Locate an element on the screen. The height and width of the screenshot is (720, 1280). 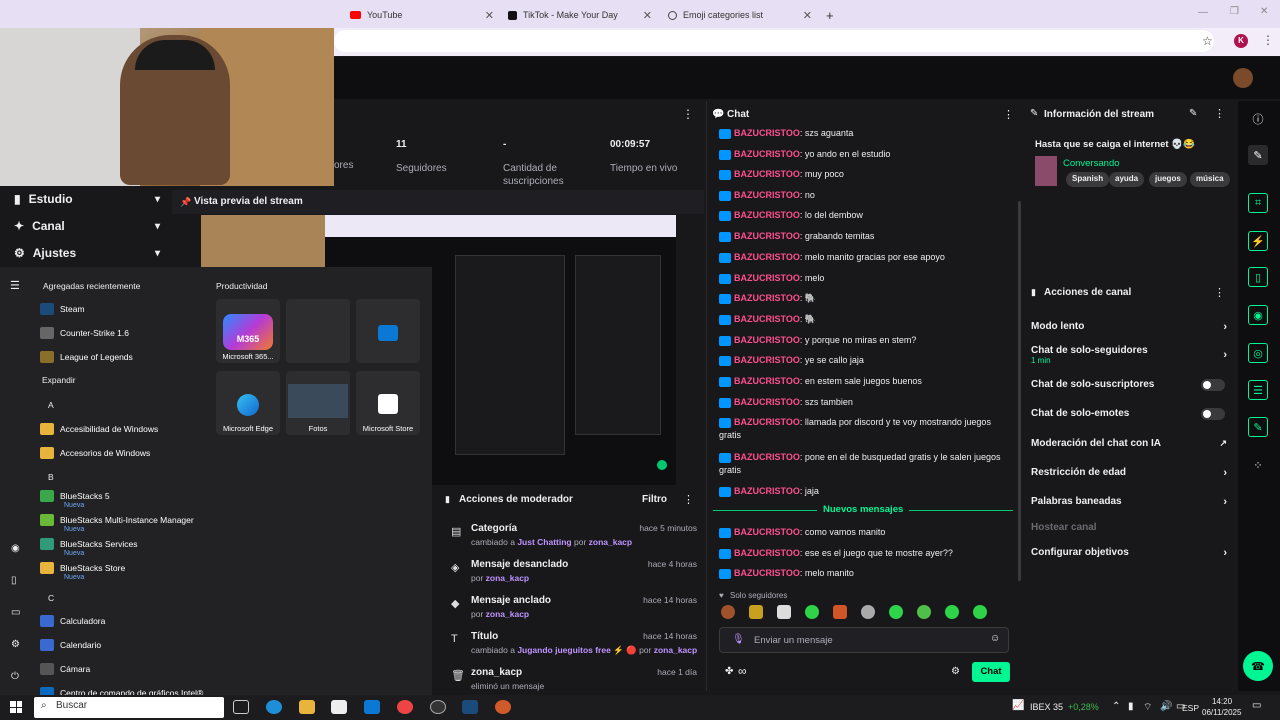
channel-action-item: Restricción de edad › is located at coordinates (1129, 473).